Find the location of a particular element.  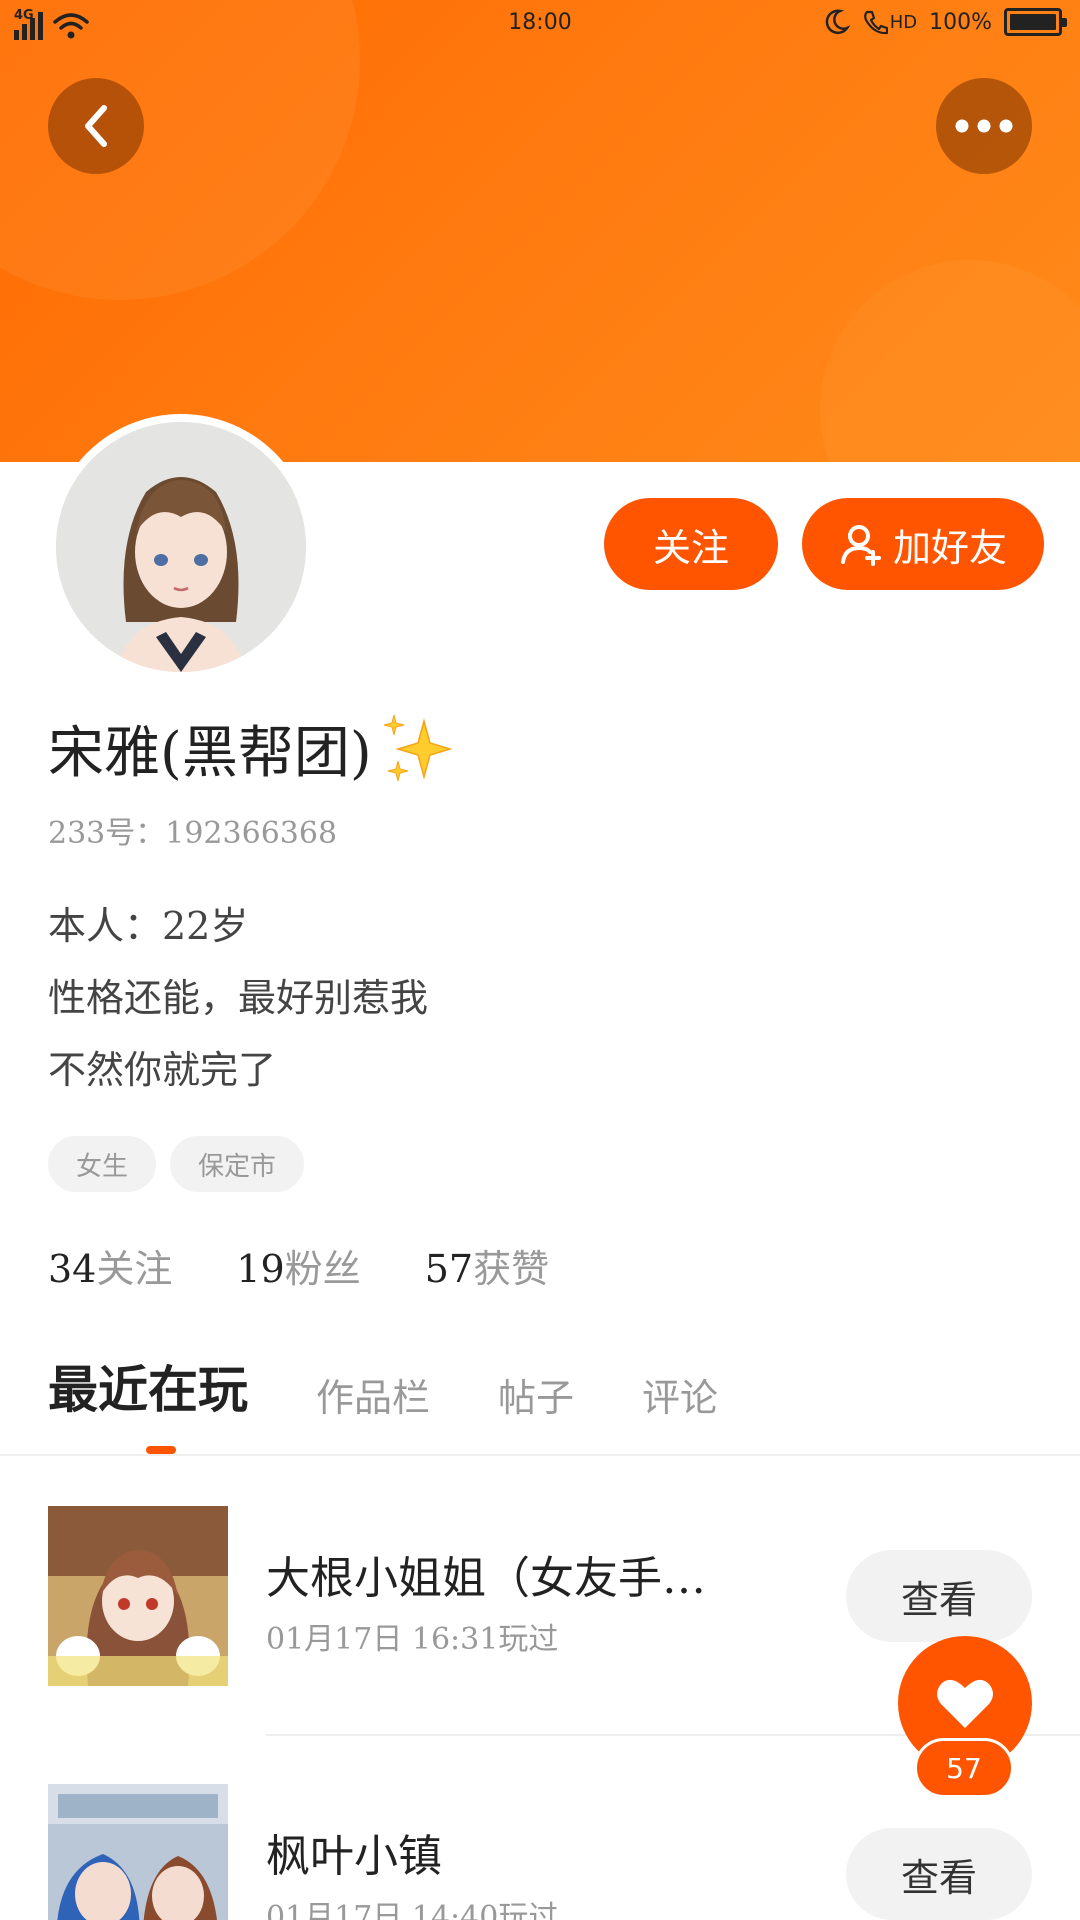

stat-likes: 57获赞 is located at coordinates (487, 1265).